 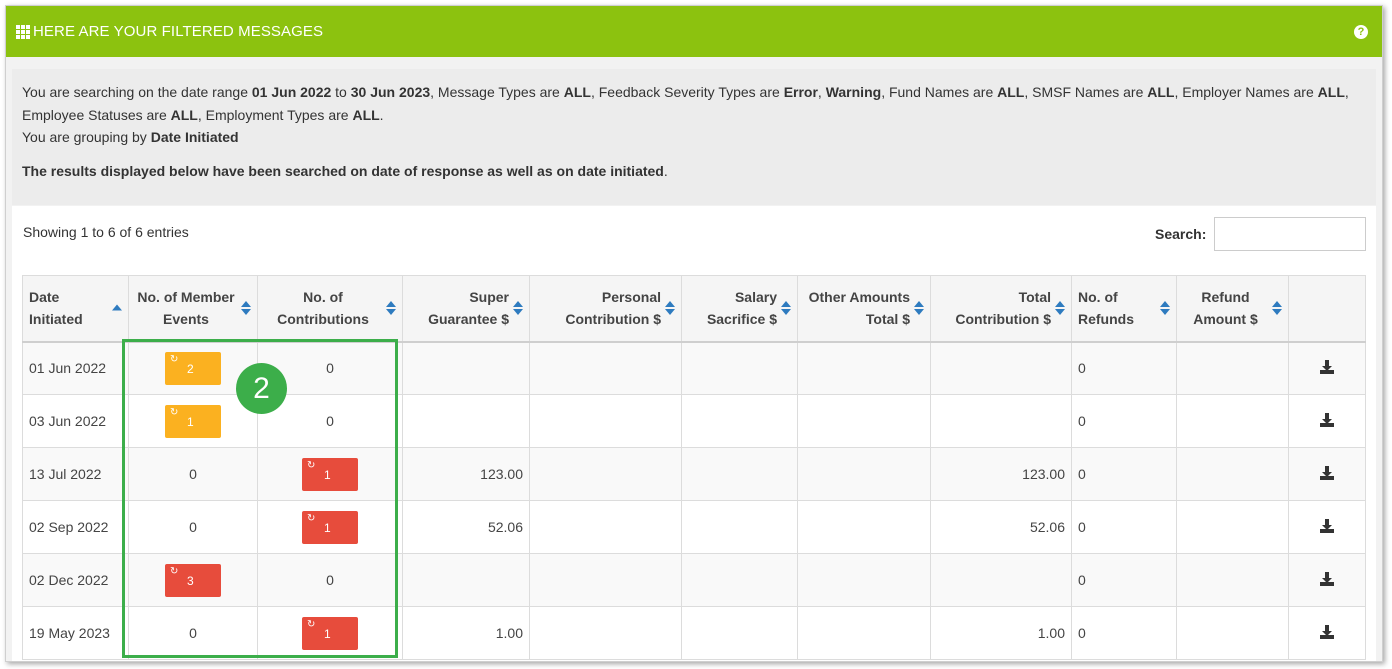 I want to click on date-initiated-cell: 19 May 2023, so click(x=75, y=633).